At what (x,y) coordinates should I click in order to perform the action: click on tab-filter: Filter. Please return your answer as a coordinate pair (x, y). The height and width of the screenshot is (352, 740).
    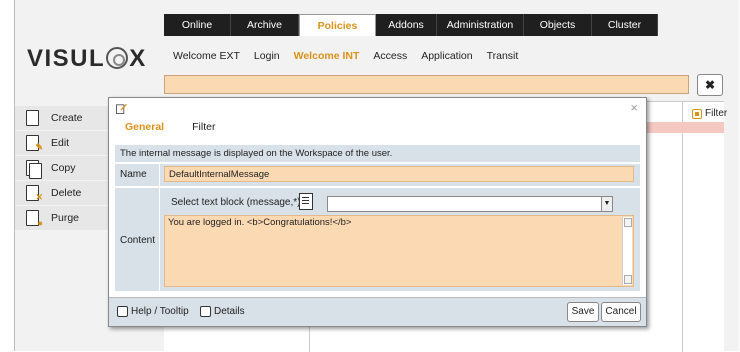
    Looking at the image, I should click on (203, 127).